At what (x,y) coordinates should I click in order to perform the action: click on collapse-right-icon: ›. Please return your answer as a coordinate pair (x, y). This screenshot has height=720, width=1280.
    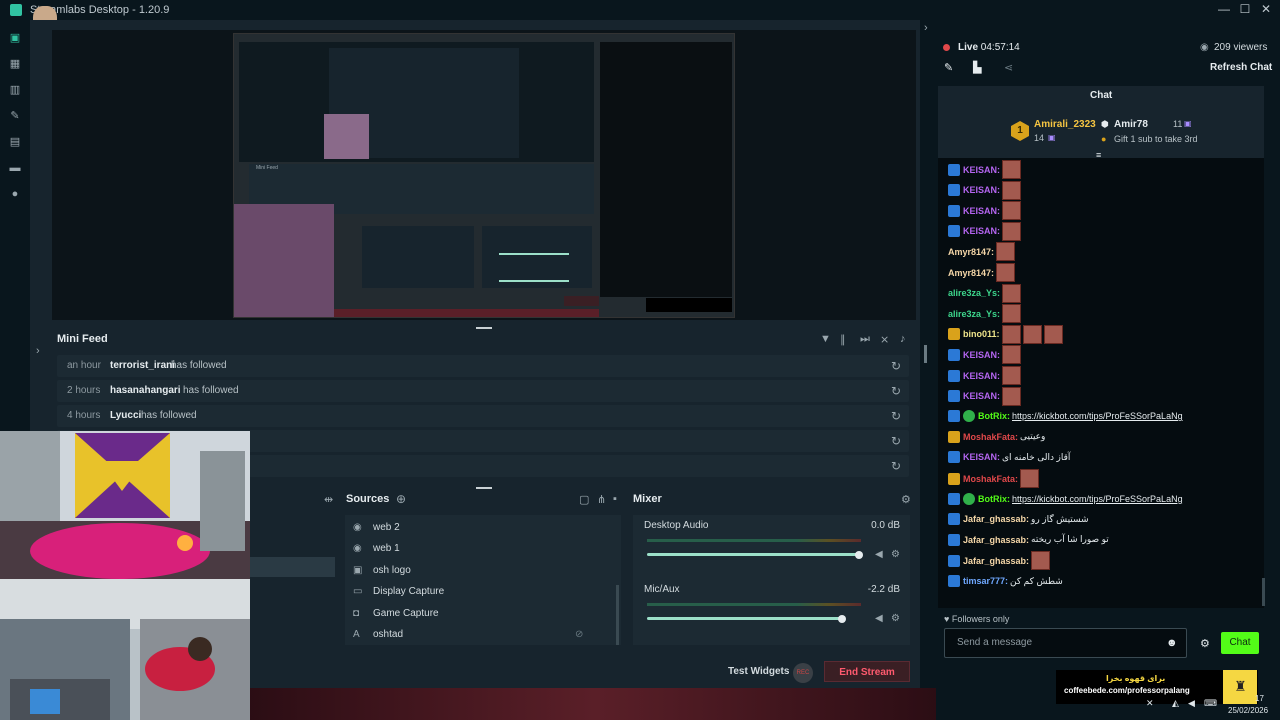
    Looking at the image, I should click on (926, 28).